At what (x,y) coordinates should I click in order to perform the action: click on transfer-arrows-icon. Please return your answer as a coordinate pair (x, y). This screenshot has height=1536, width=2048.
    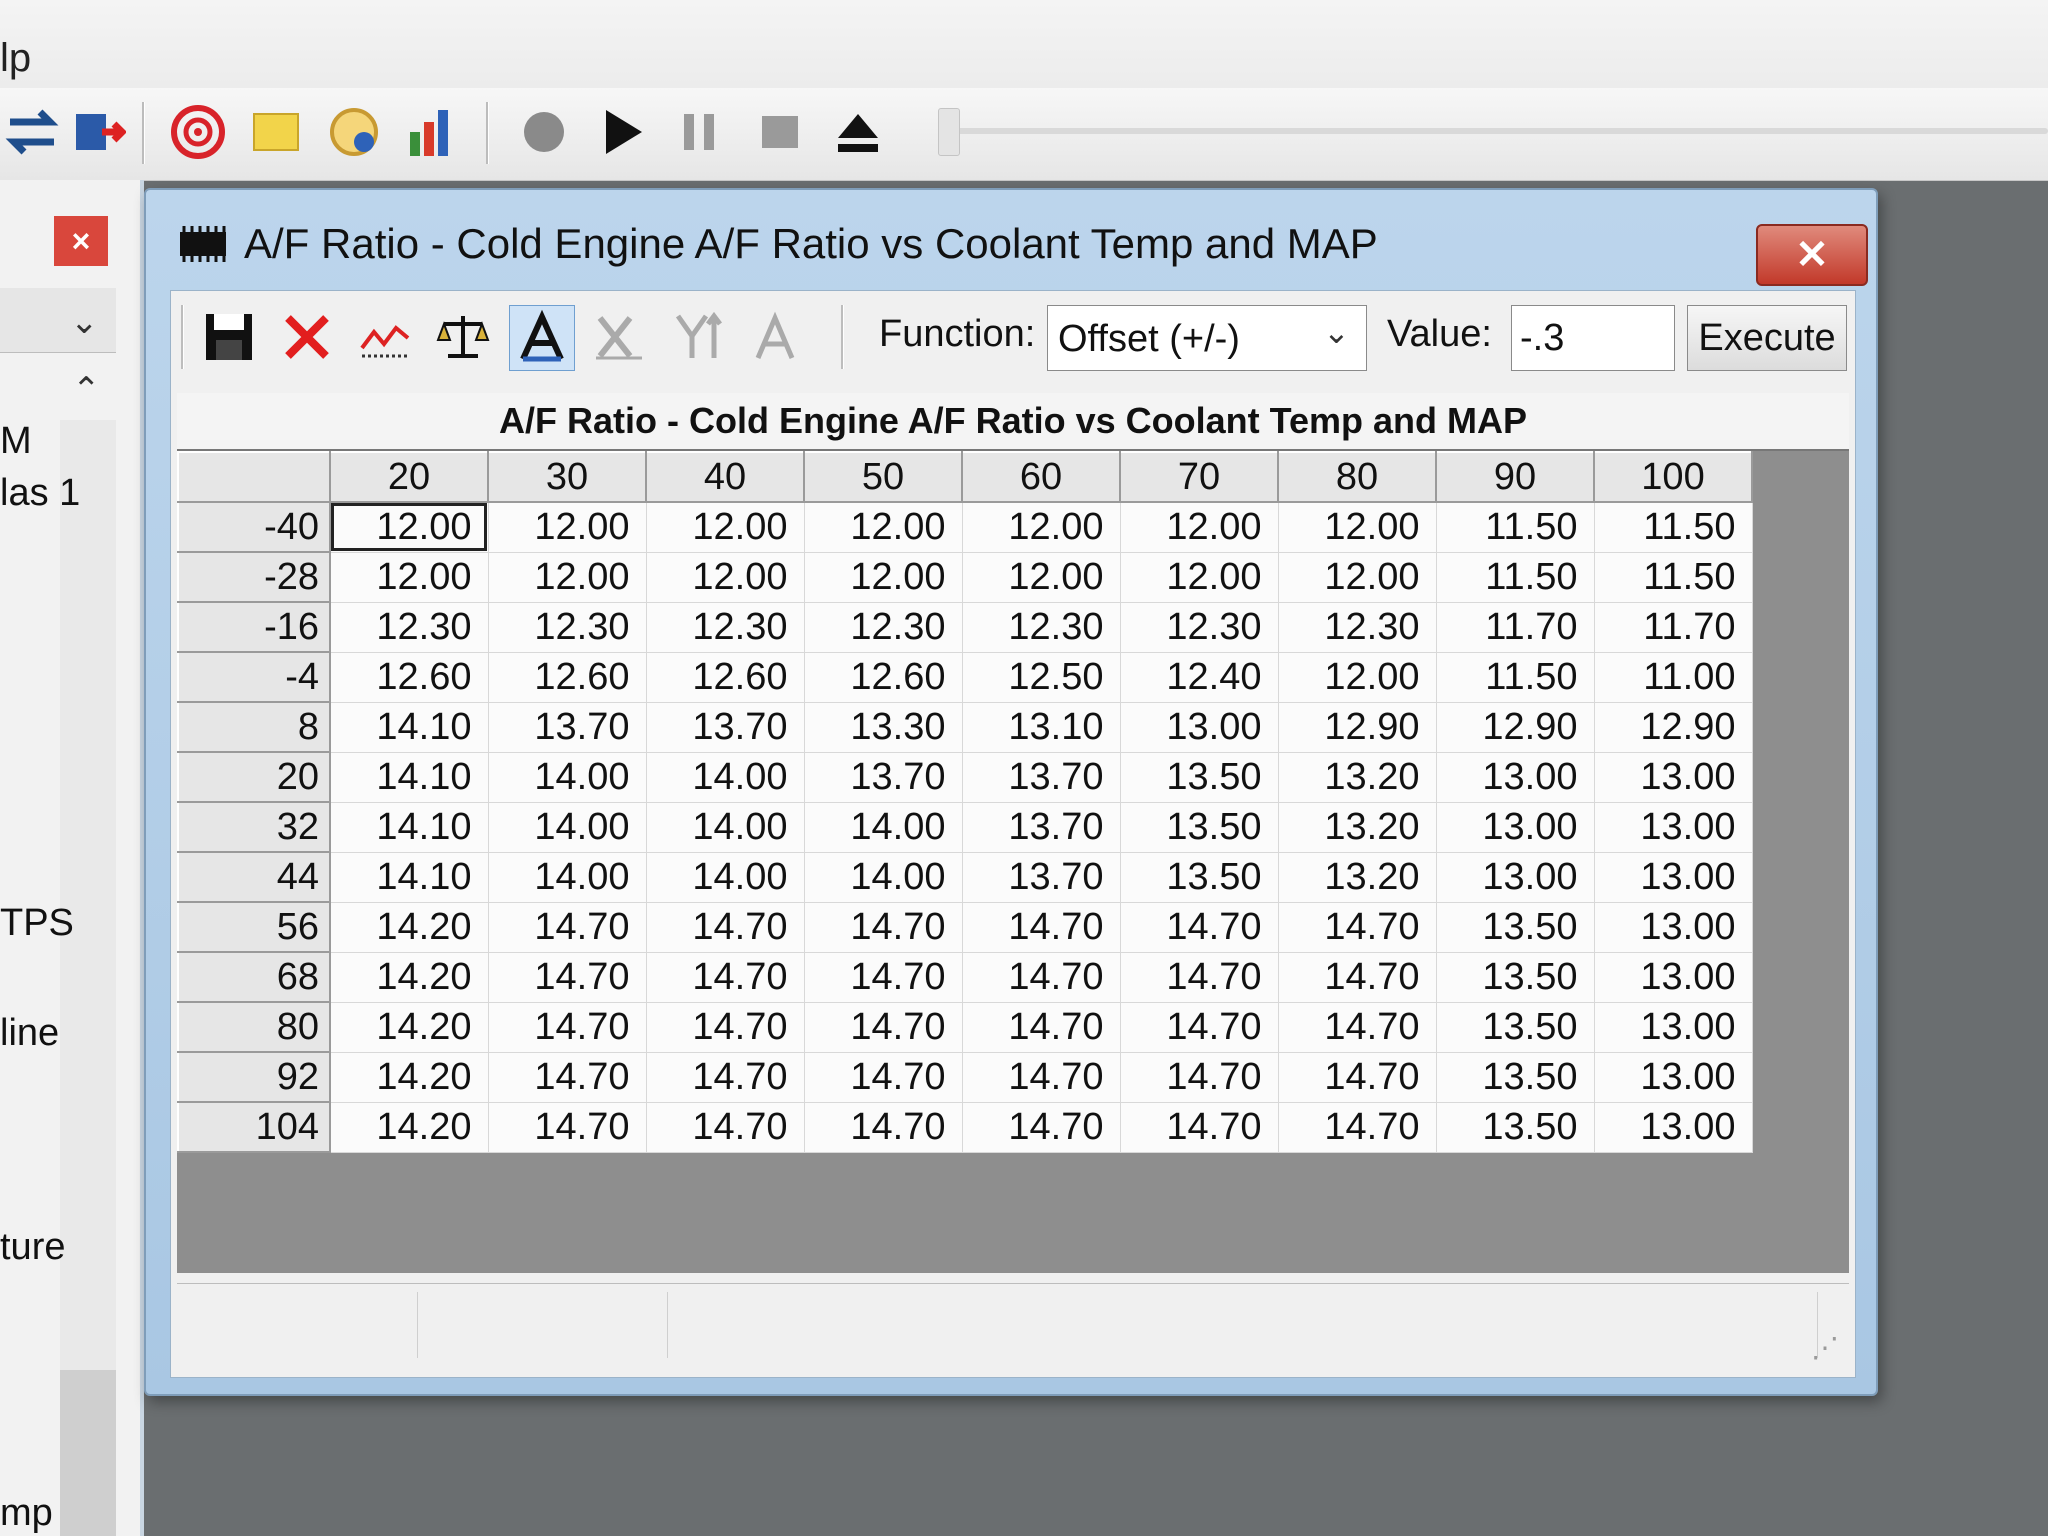
    Looking at the image, I should click on (32, 132).